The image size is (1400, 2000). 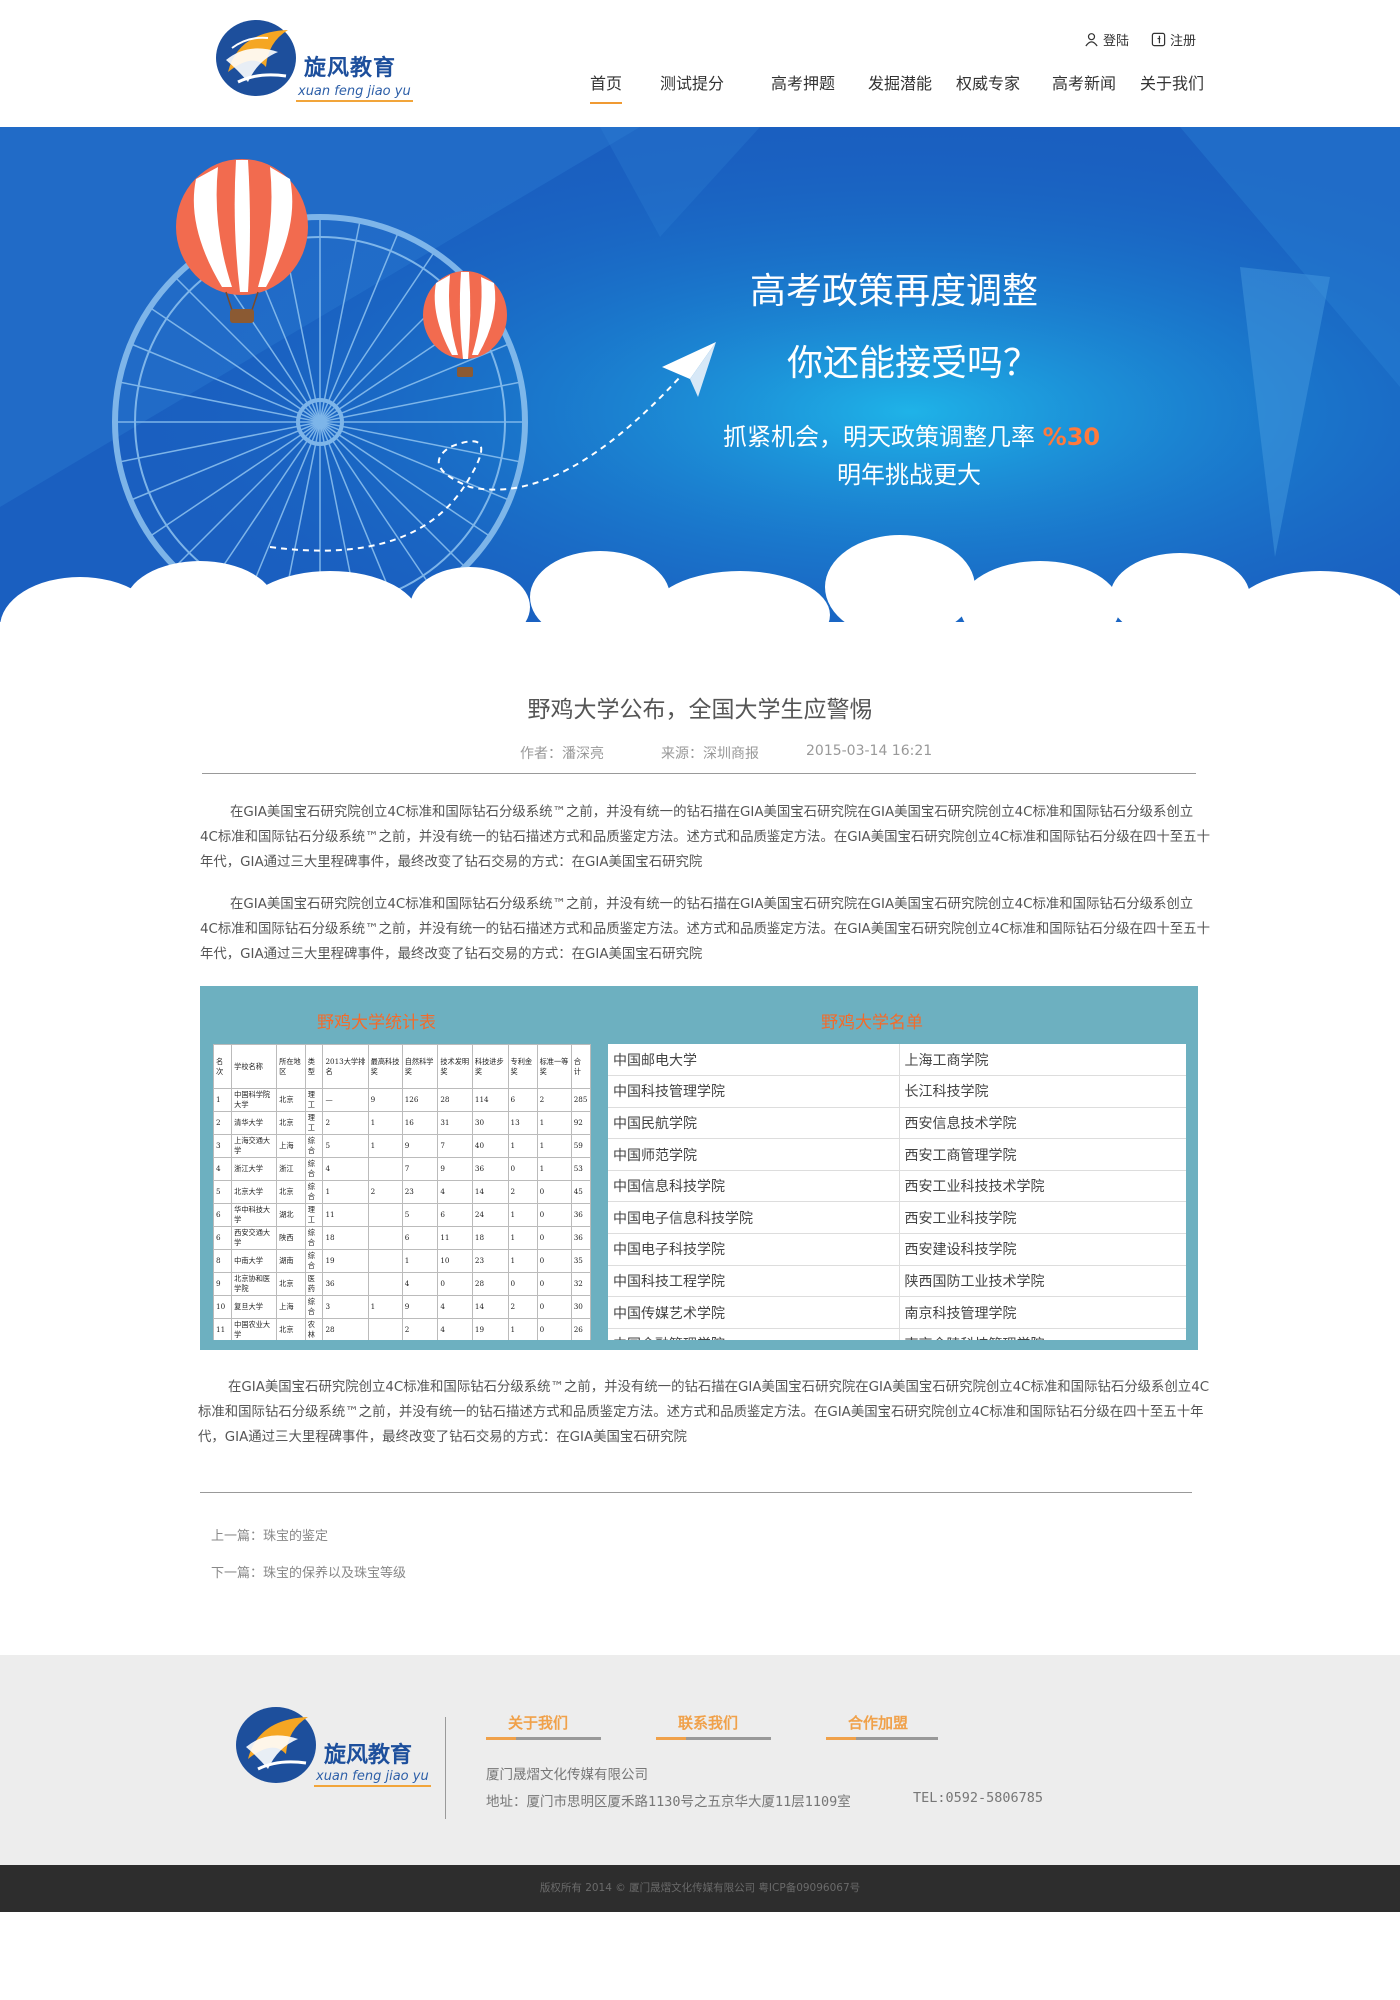 I want to click on names-row: 中国信息科技学院 西安工业科技技术学院, so click(x=897, y=1186).